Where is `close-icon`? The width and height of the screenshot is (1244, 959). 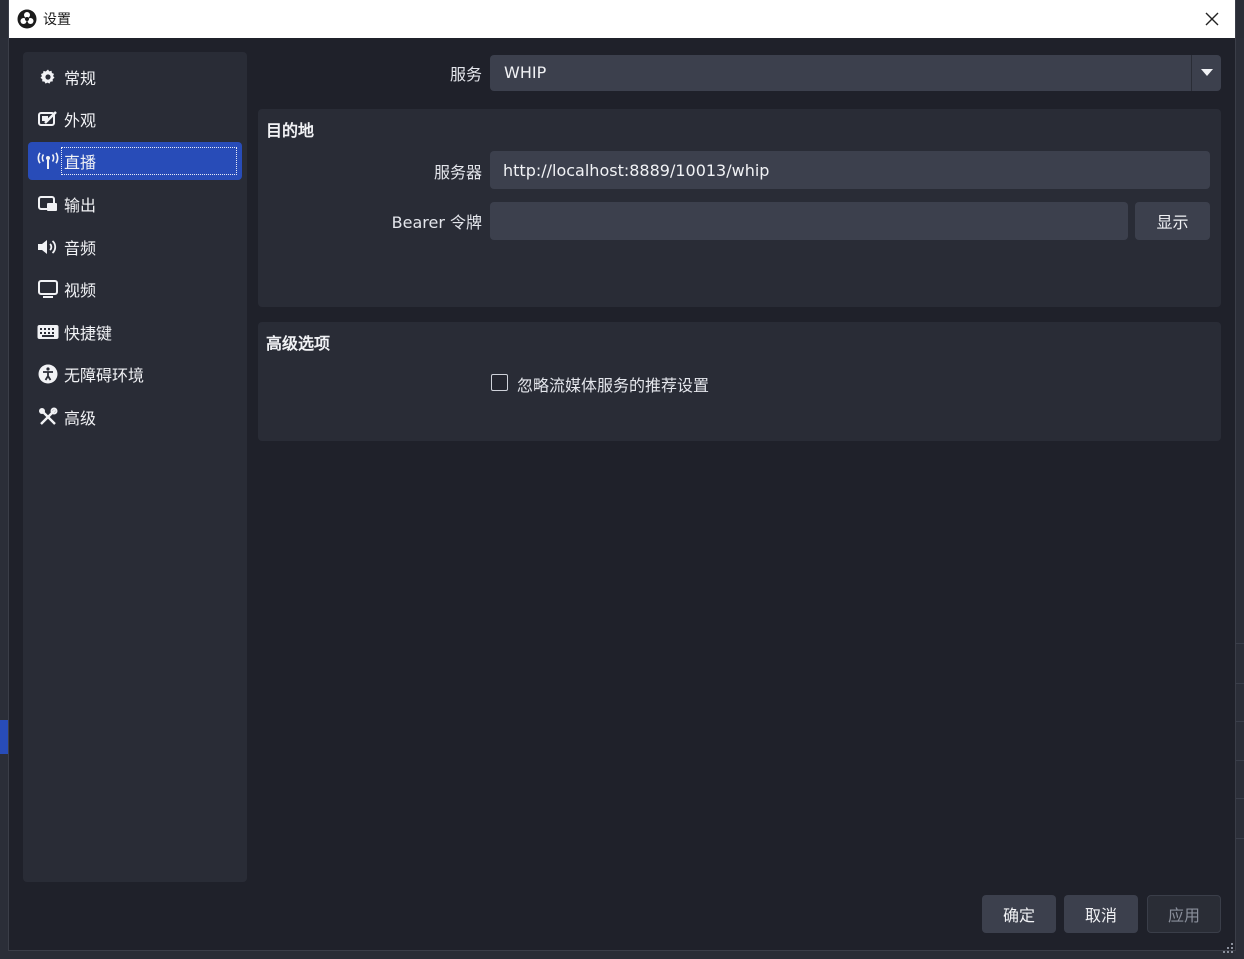 close-icon is located at coordinates (1212, 19).